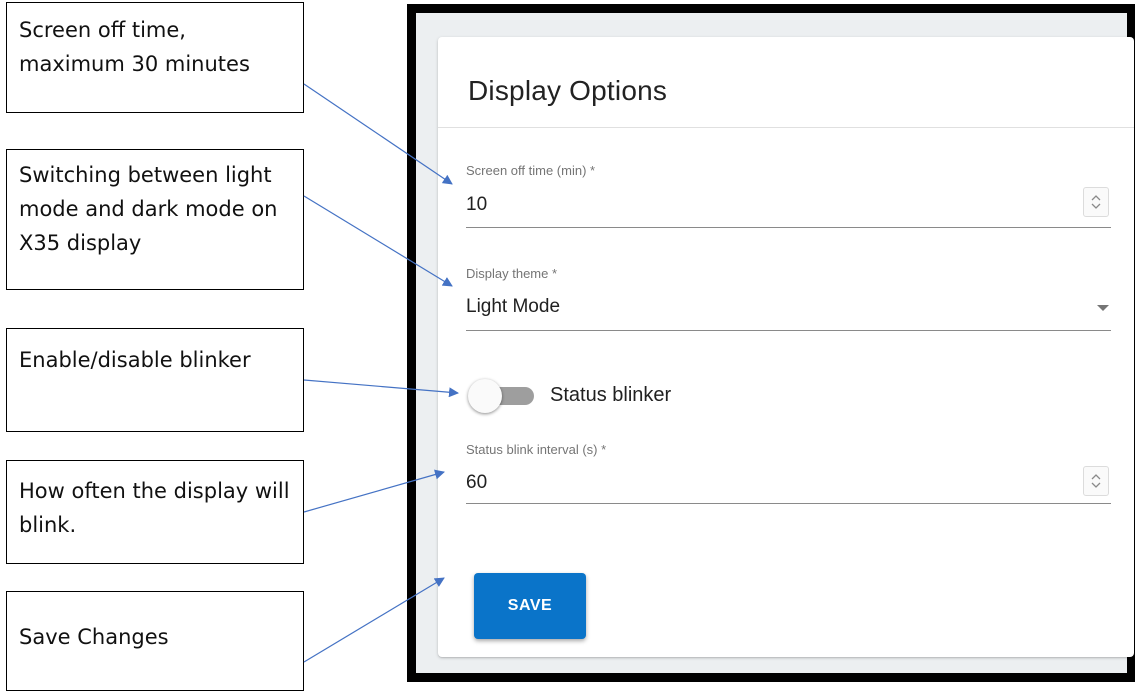 This screenshot has height=691, width=1135. Describe the element at coordinates (381, 388) in the screenshot. I see `arrow-blinker` at that location.